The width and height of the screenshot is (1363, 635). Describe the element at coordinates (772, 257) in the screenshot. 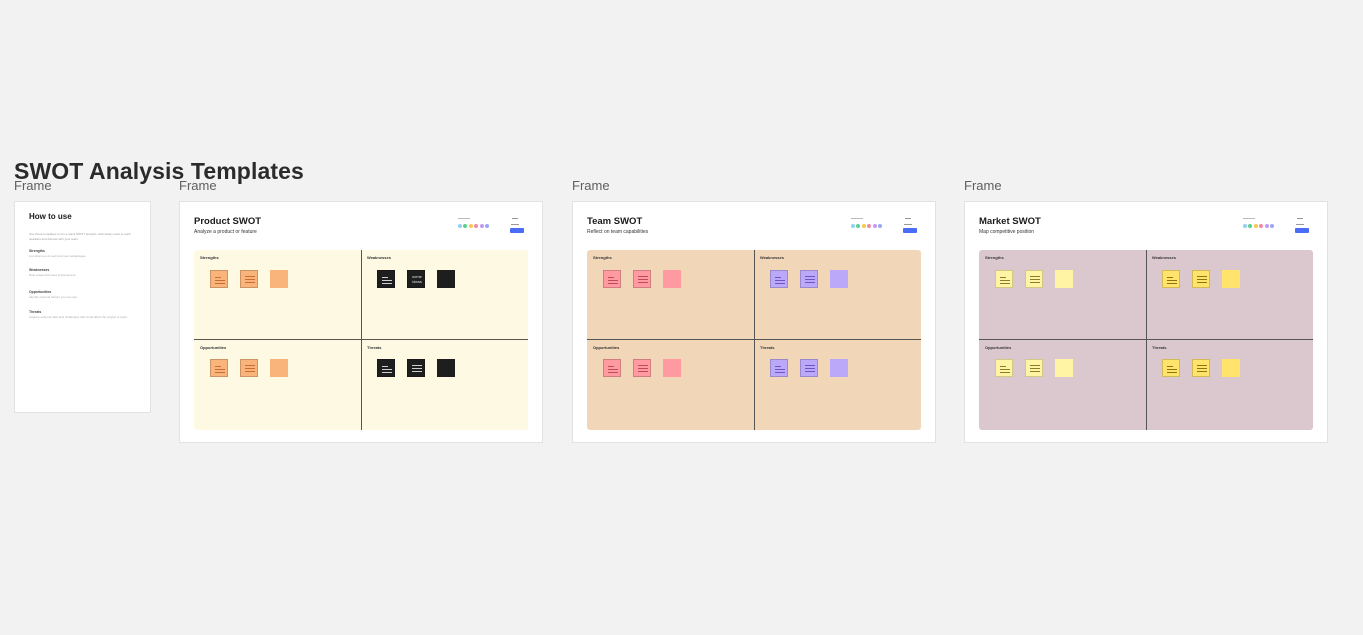

I see `quadrant-label: Weaknesses` at that location.